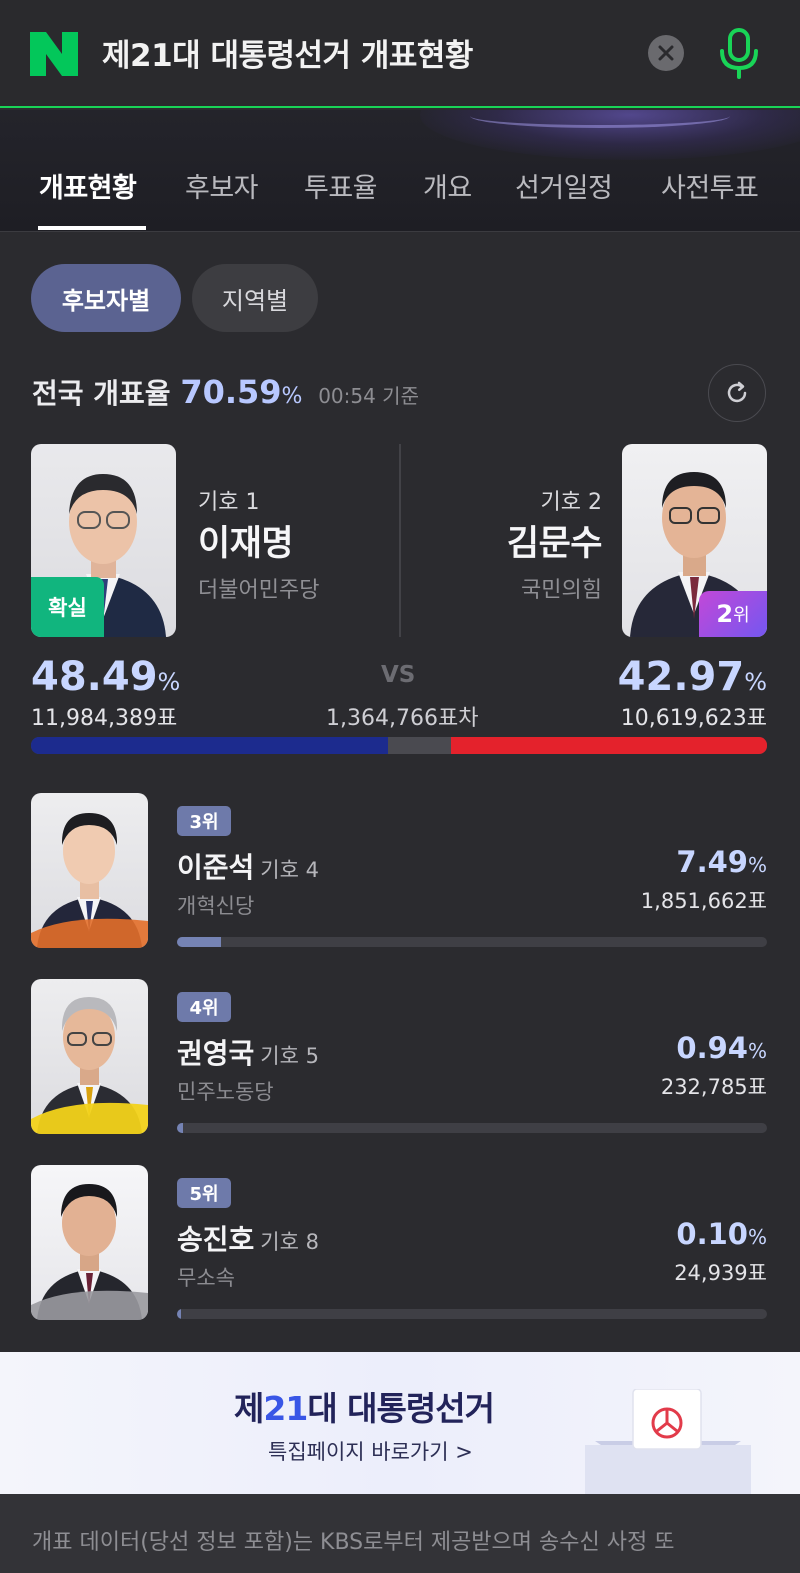 The width and height of the screenshot is (800, 1573). What do you see at coordinates (67, 607) in the screenshot?
I see `confirmed-badge: 확실` at bounding box center [67, 607].